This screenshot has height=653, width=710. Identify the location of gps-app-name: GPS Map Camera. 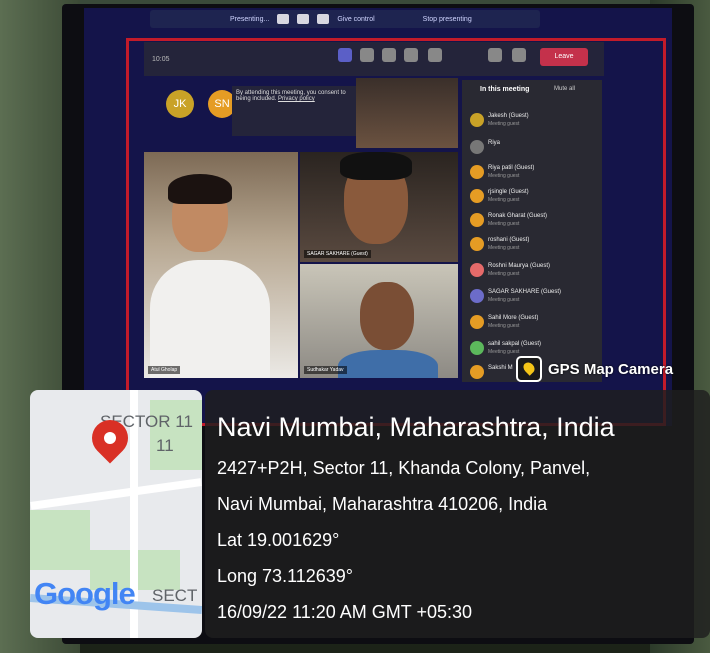
(611, 369).